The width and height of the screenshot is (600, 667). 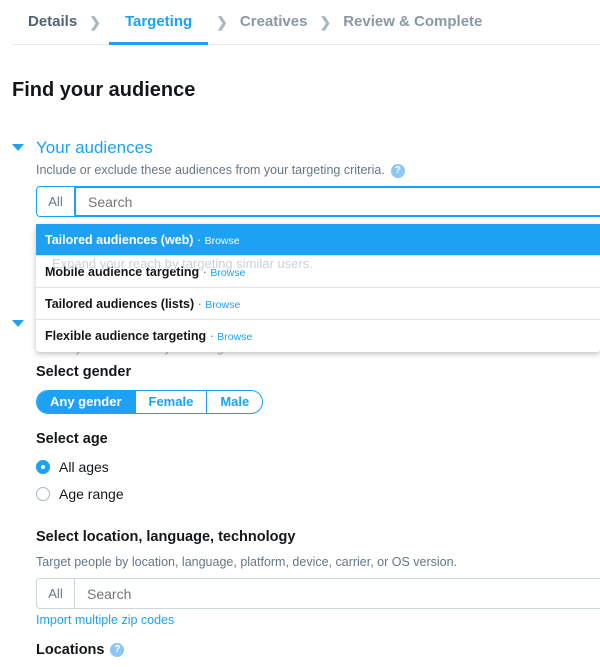 I want to click on step-targeting: Targeting, so click(x=158, y=22).